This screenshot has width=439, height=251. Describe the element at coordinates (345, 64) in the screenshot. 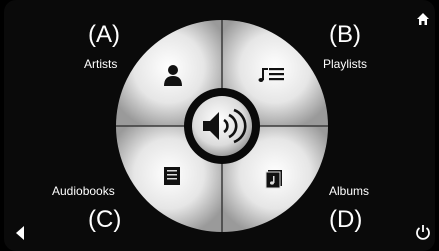

I see `playlists-label: Playlists` at that location.